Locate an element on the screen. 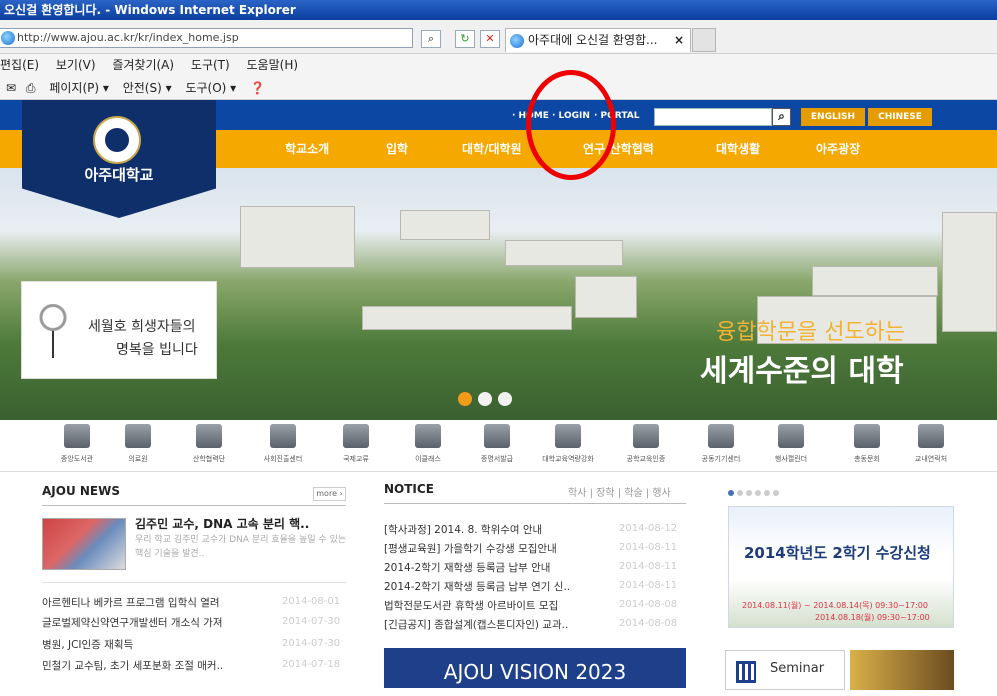  quick-alumni: 총동문회 is located at coordinates (867, 444).